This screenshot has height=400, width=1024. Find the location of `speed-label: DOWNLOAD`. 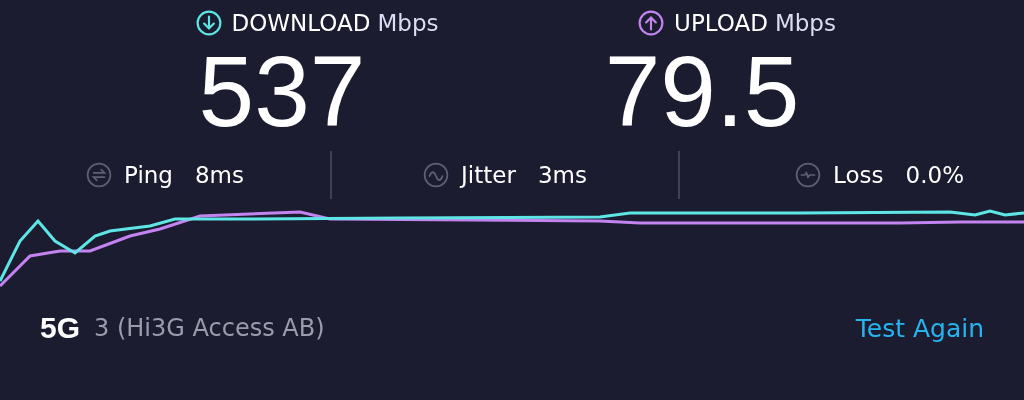

speed-label: DOWNLOAD is located at coordinates (301, 23).